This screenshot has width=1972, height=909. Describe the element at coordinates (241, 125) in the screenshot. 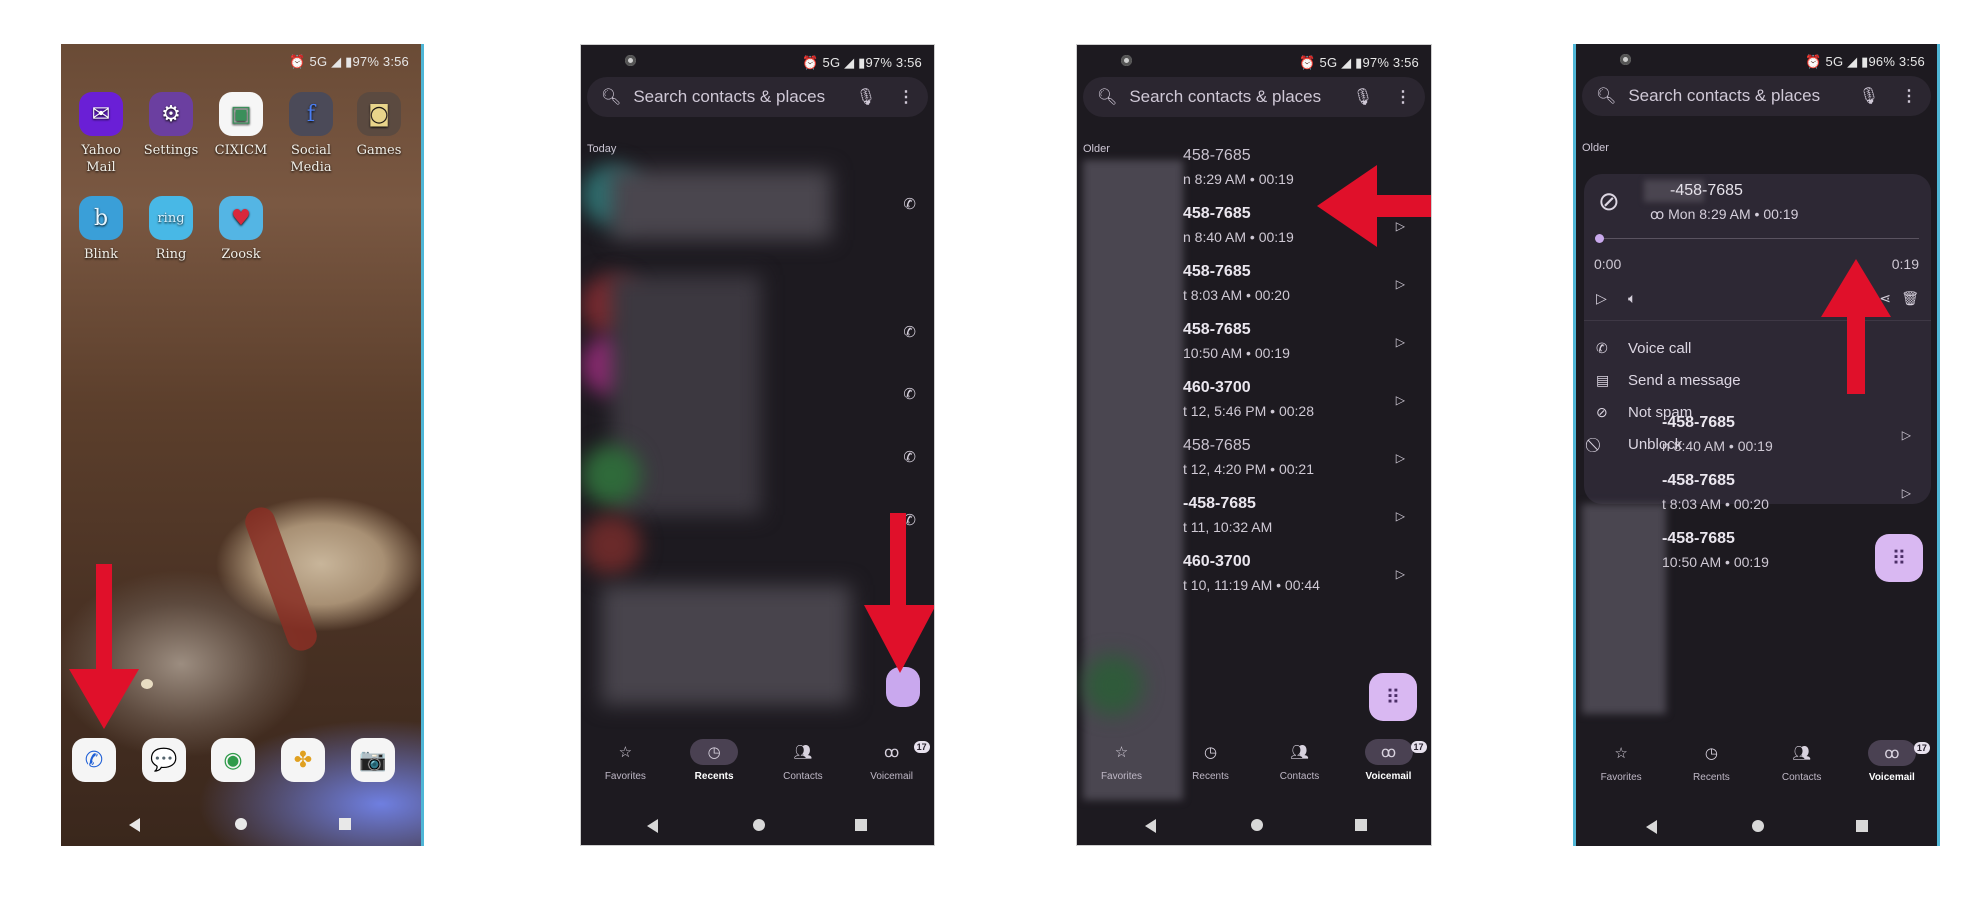

I see `app-shortcut: ▣ CIXICM` at that location.